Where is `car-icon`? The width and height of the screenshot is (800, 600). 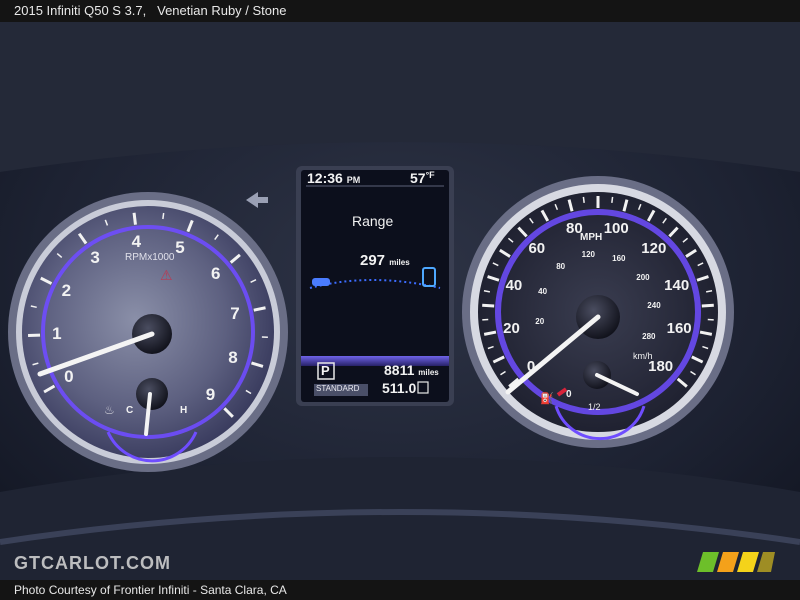
car-icon is located at coordinates (321, 282).